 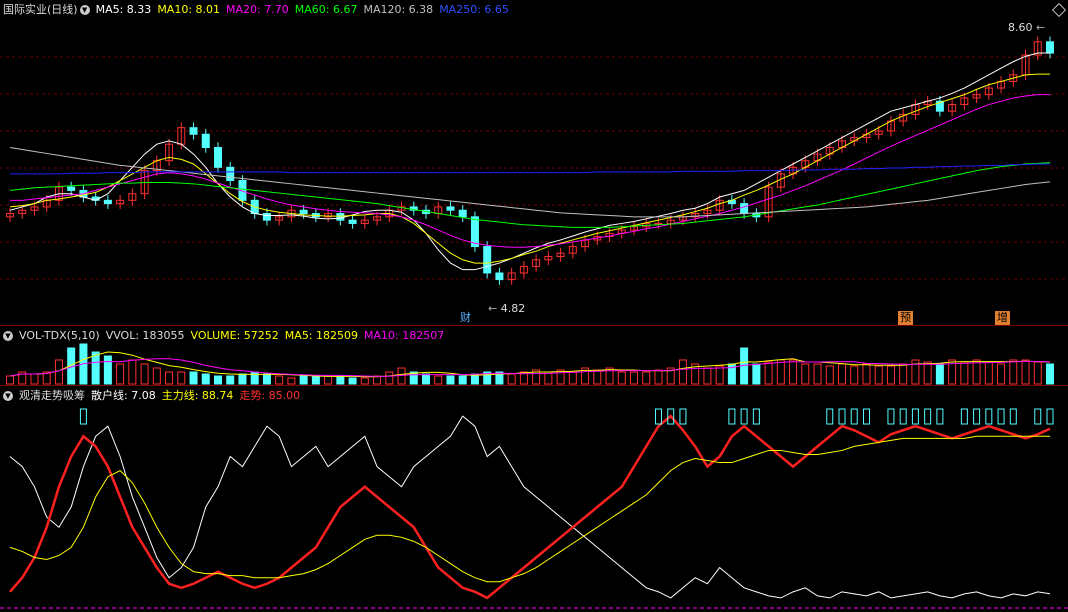 What do you see at coordinates (326, 9) in the screenshot?
I see `ma60-readout: MA60: 6.67` at bounding box center [326, 9].